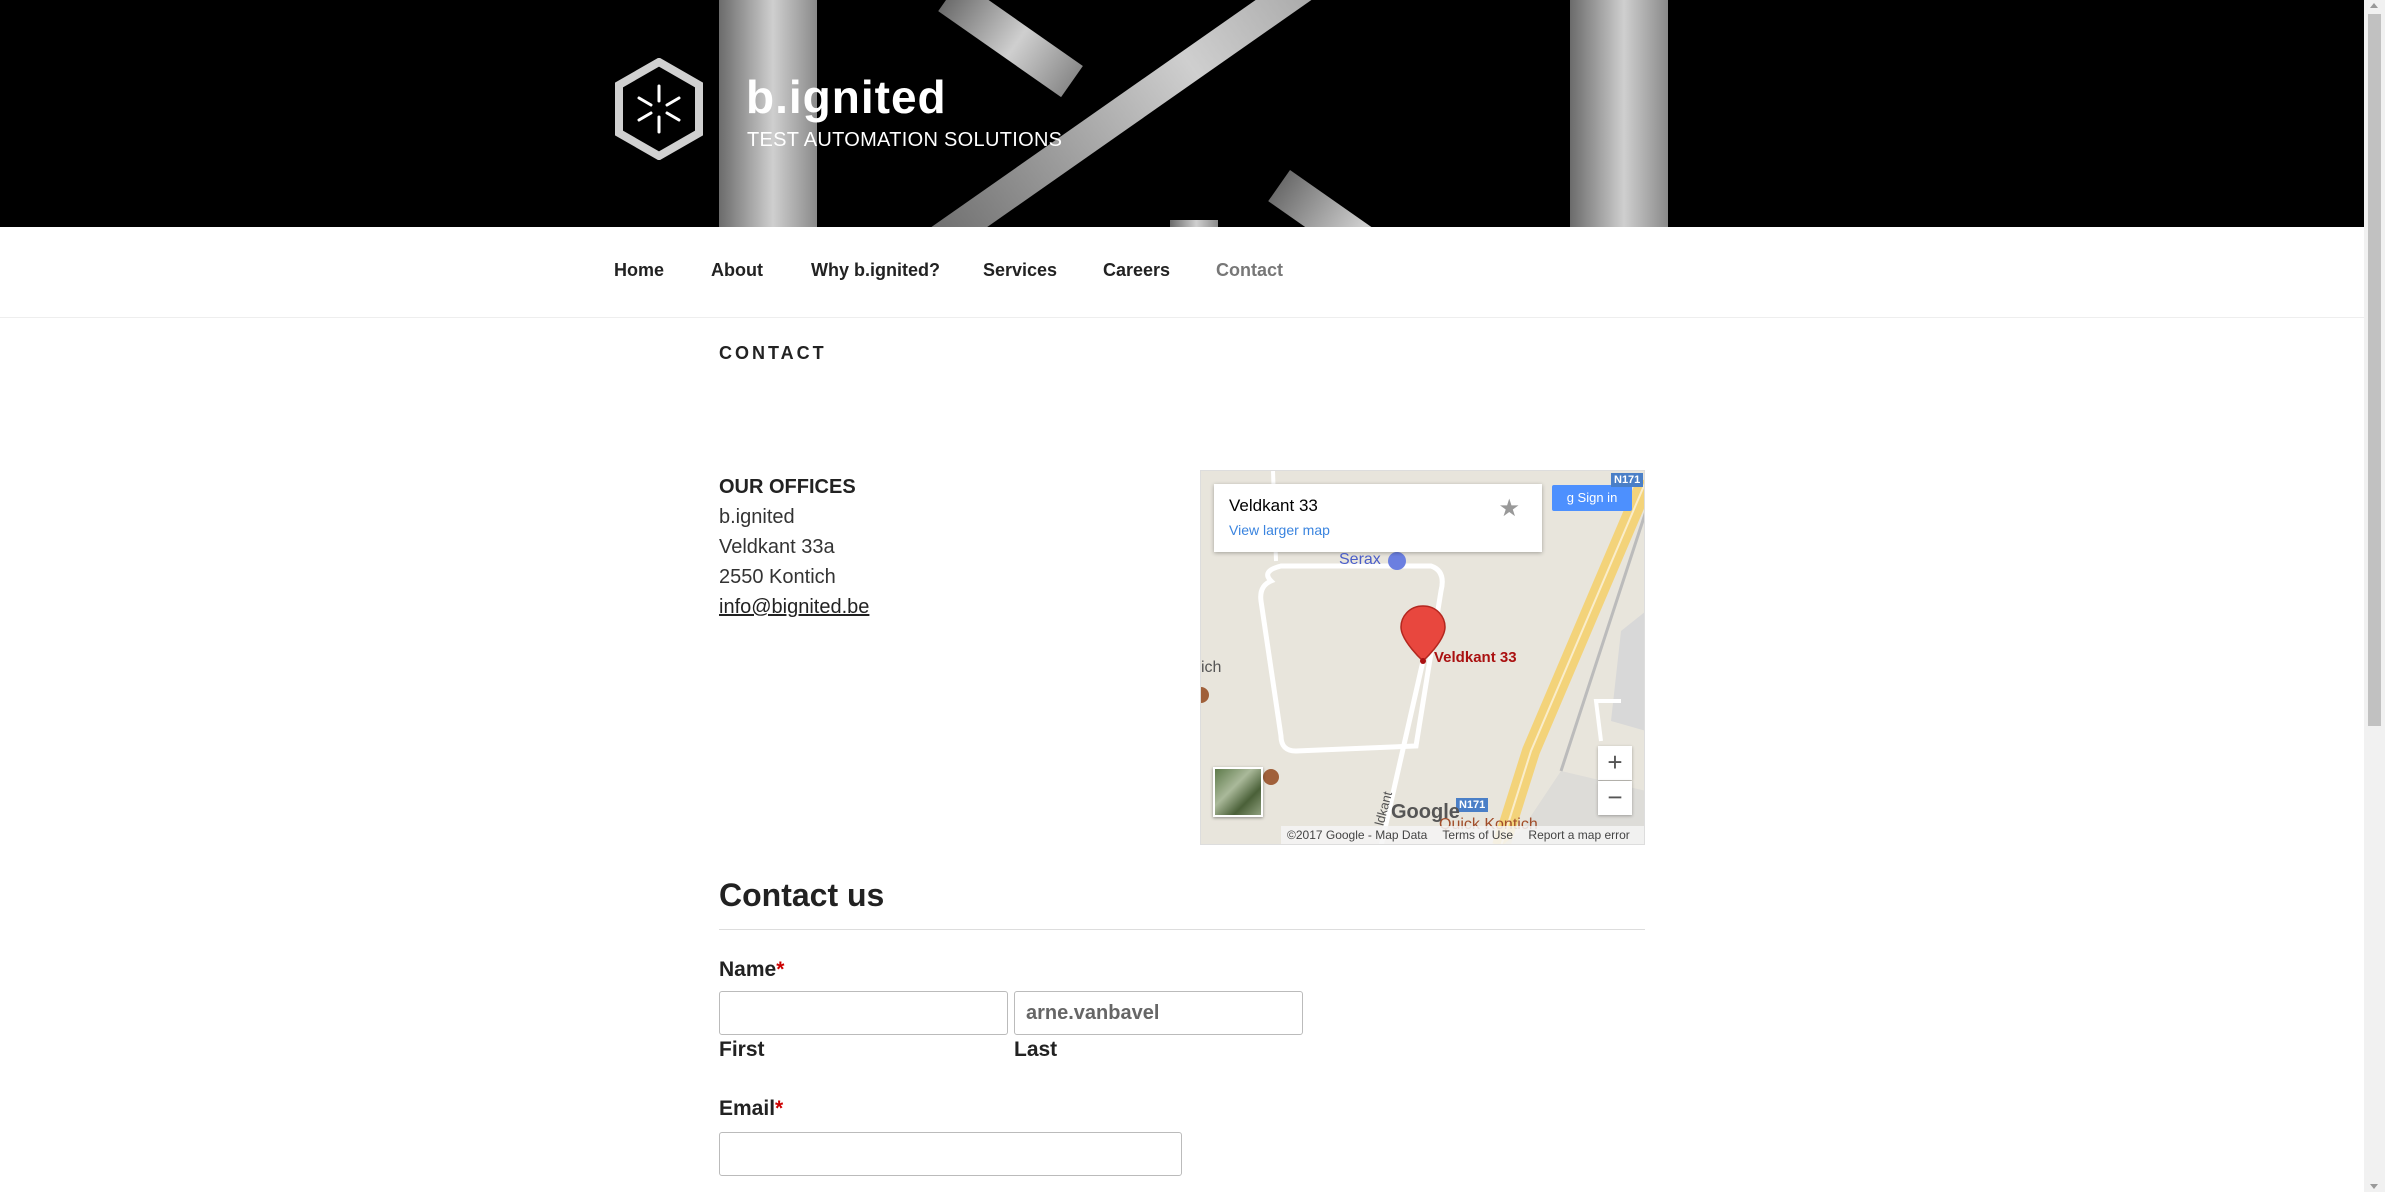 This screenshot has width=2385, height=1192. What do you see at coordinates (1273, 505) in the screenshot?
I see `map-place-name: Veldkant 33` at bounding box center [1273, 505].